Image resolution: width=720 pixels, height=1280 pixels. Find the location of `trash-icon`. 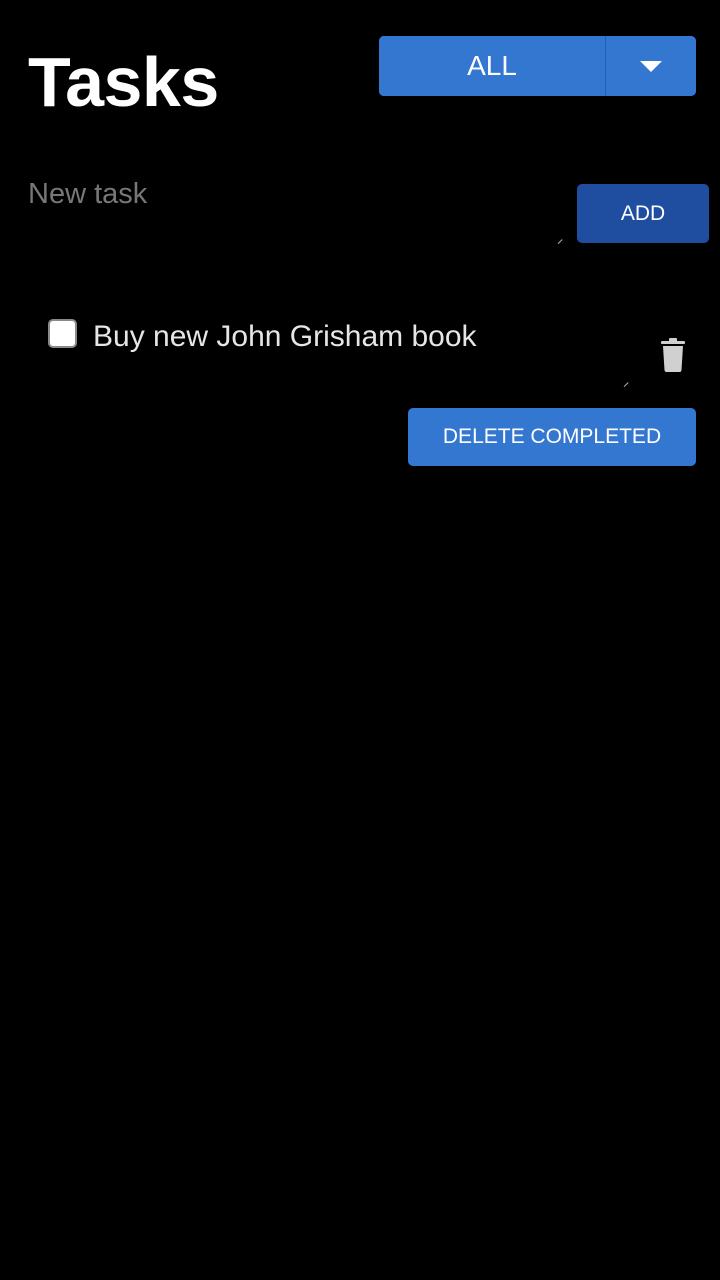

trash-icon is located at coordinates (673, 355).